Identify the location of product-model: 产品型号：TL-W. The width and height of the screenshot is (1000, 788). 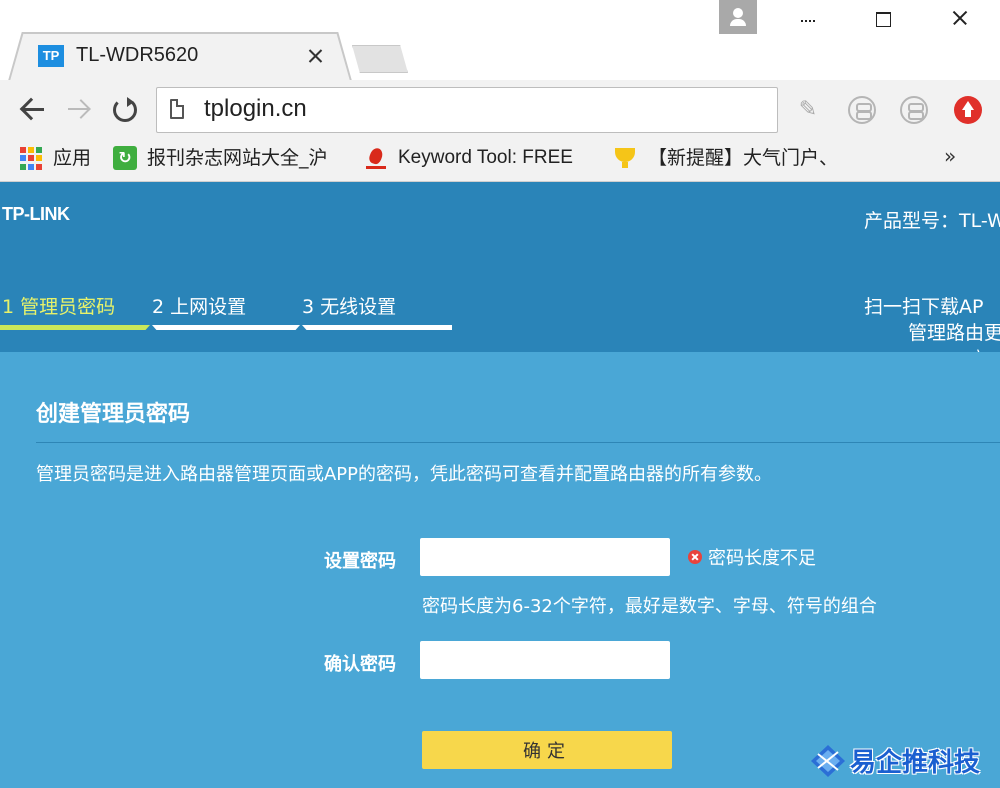
(932, 221).